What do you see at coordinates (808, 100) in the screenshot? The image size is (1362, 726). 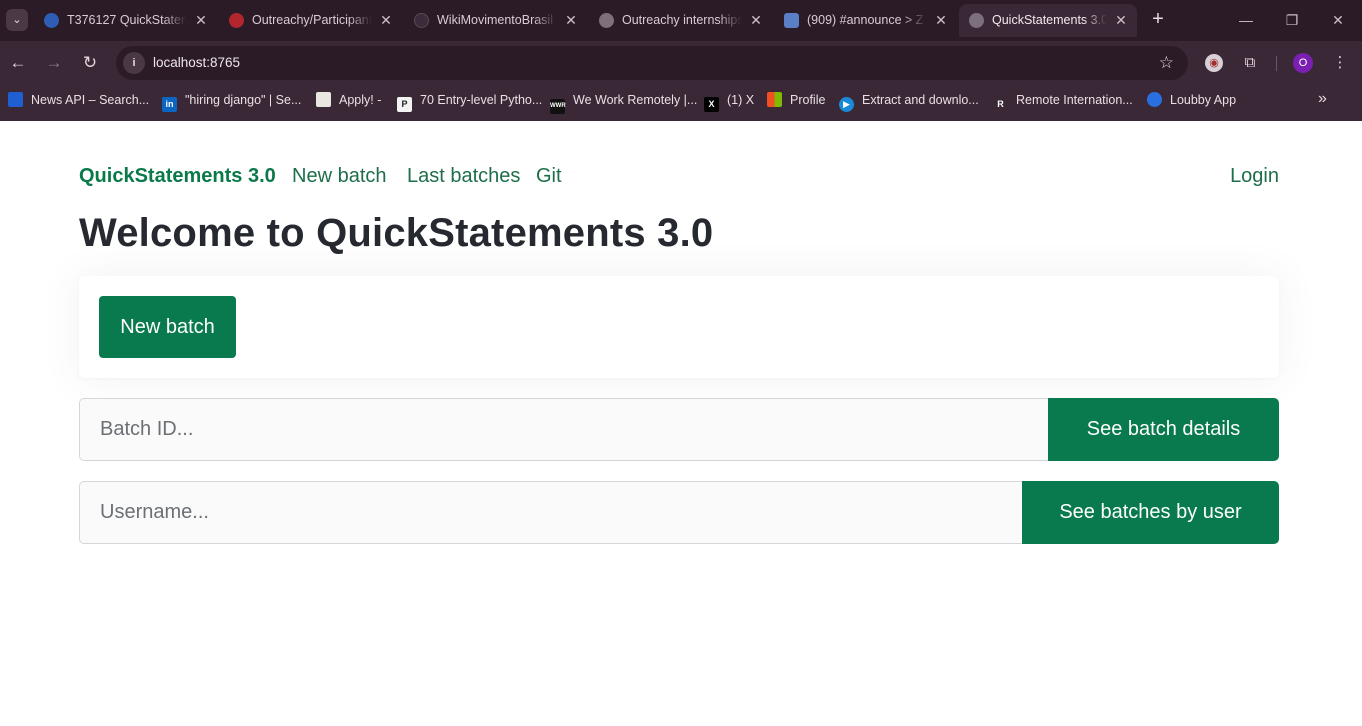 I see `bookmark-label: Profile` at bounding box center [808, 100].